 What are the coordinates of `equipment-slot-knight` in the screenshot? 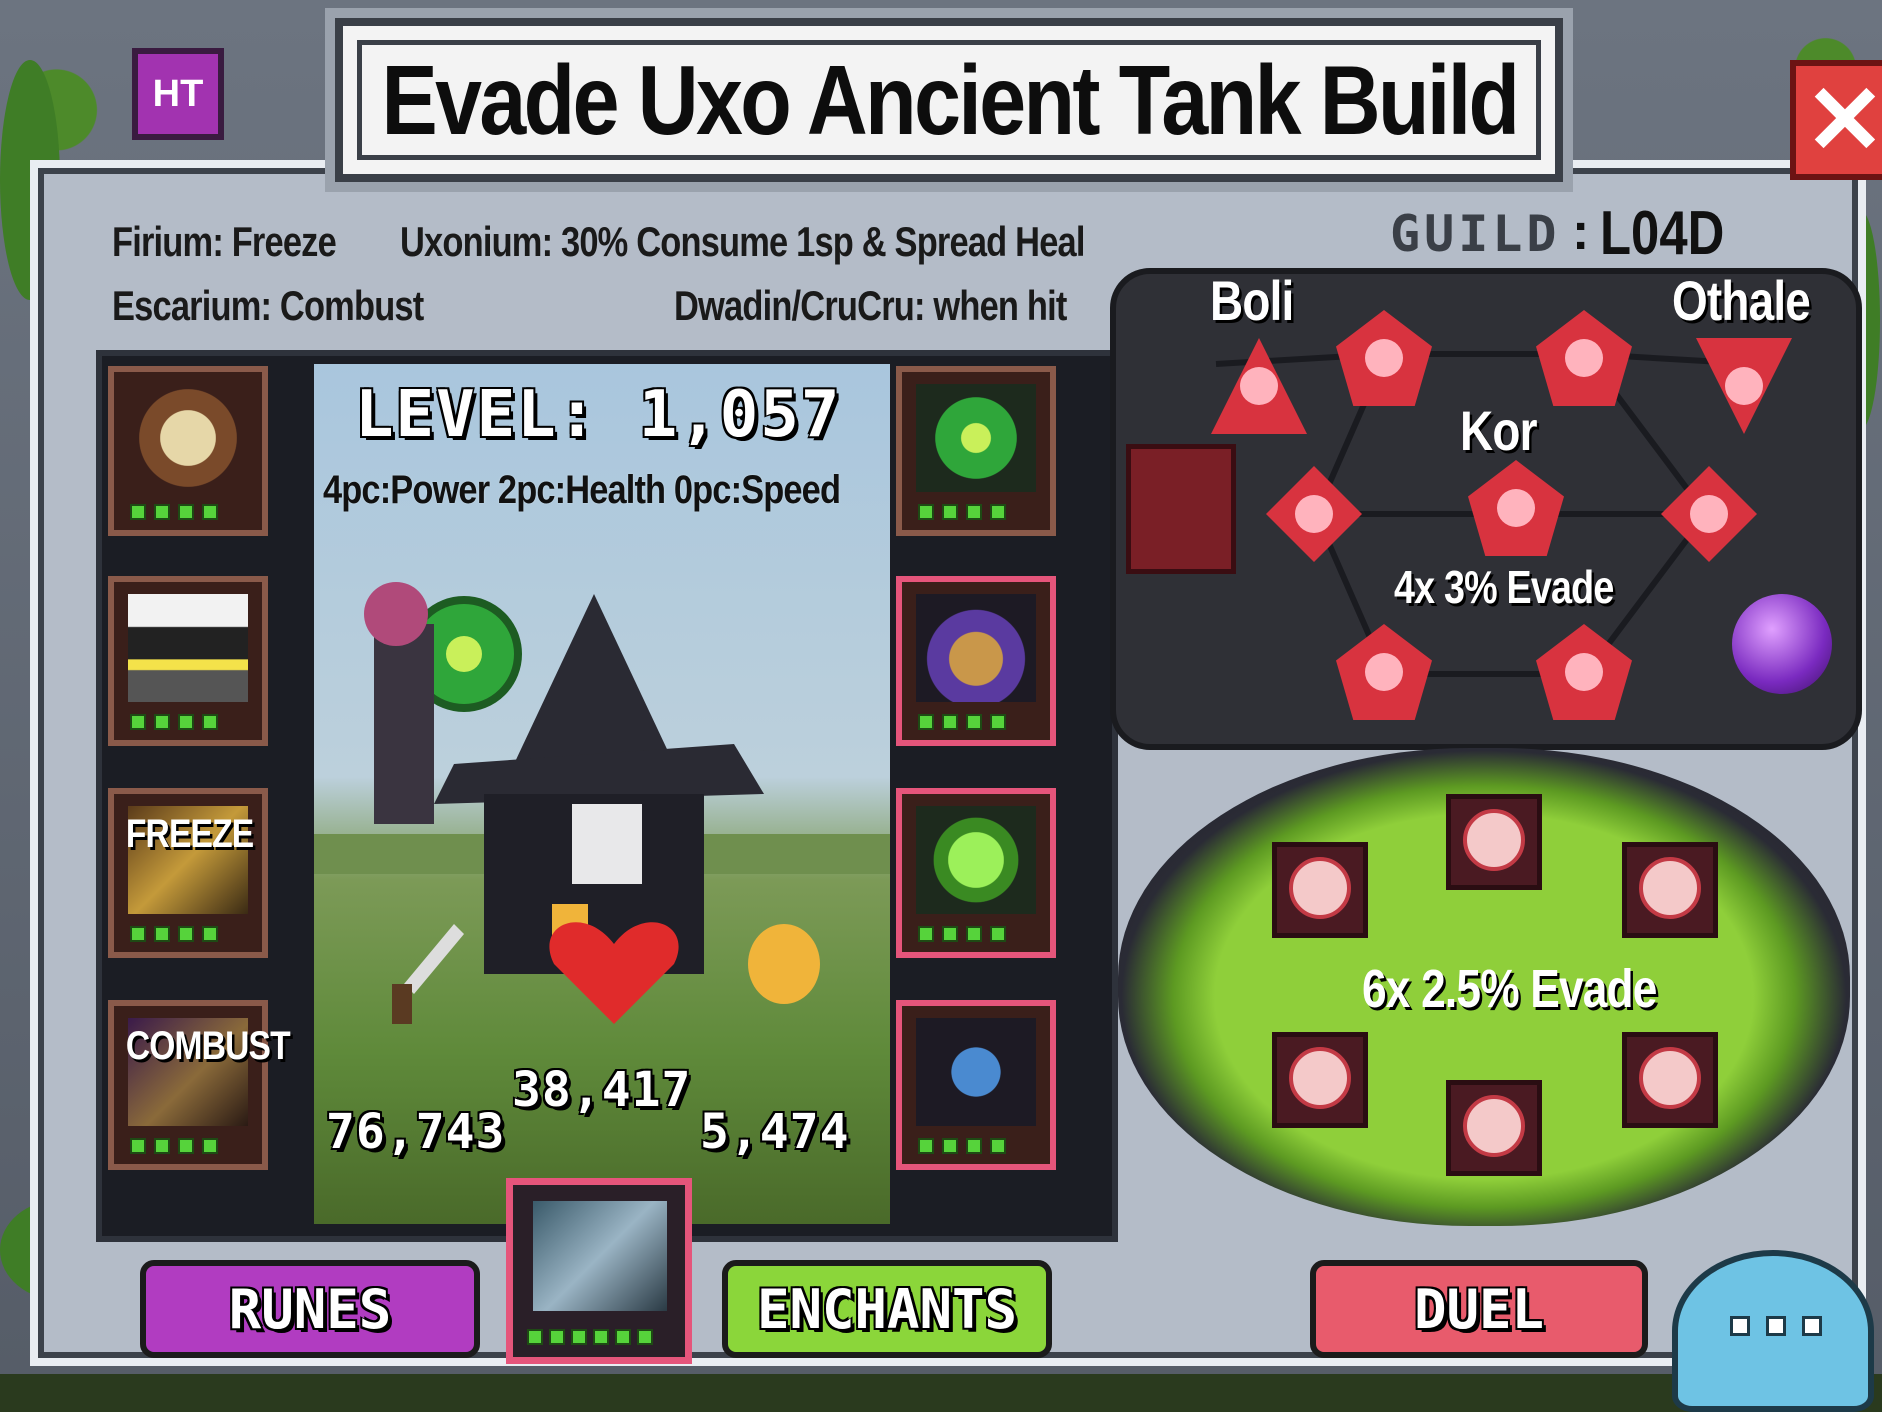 It's located at (976, 1085).